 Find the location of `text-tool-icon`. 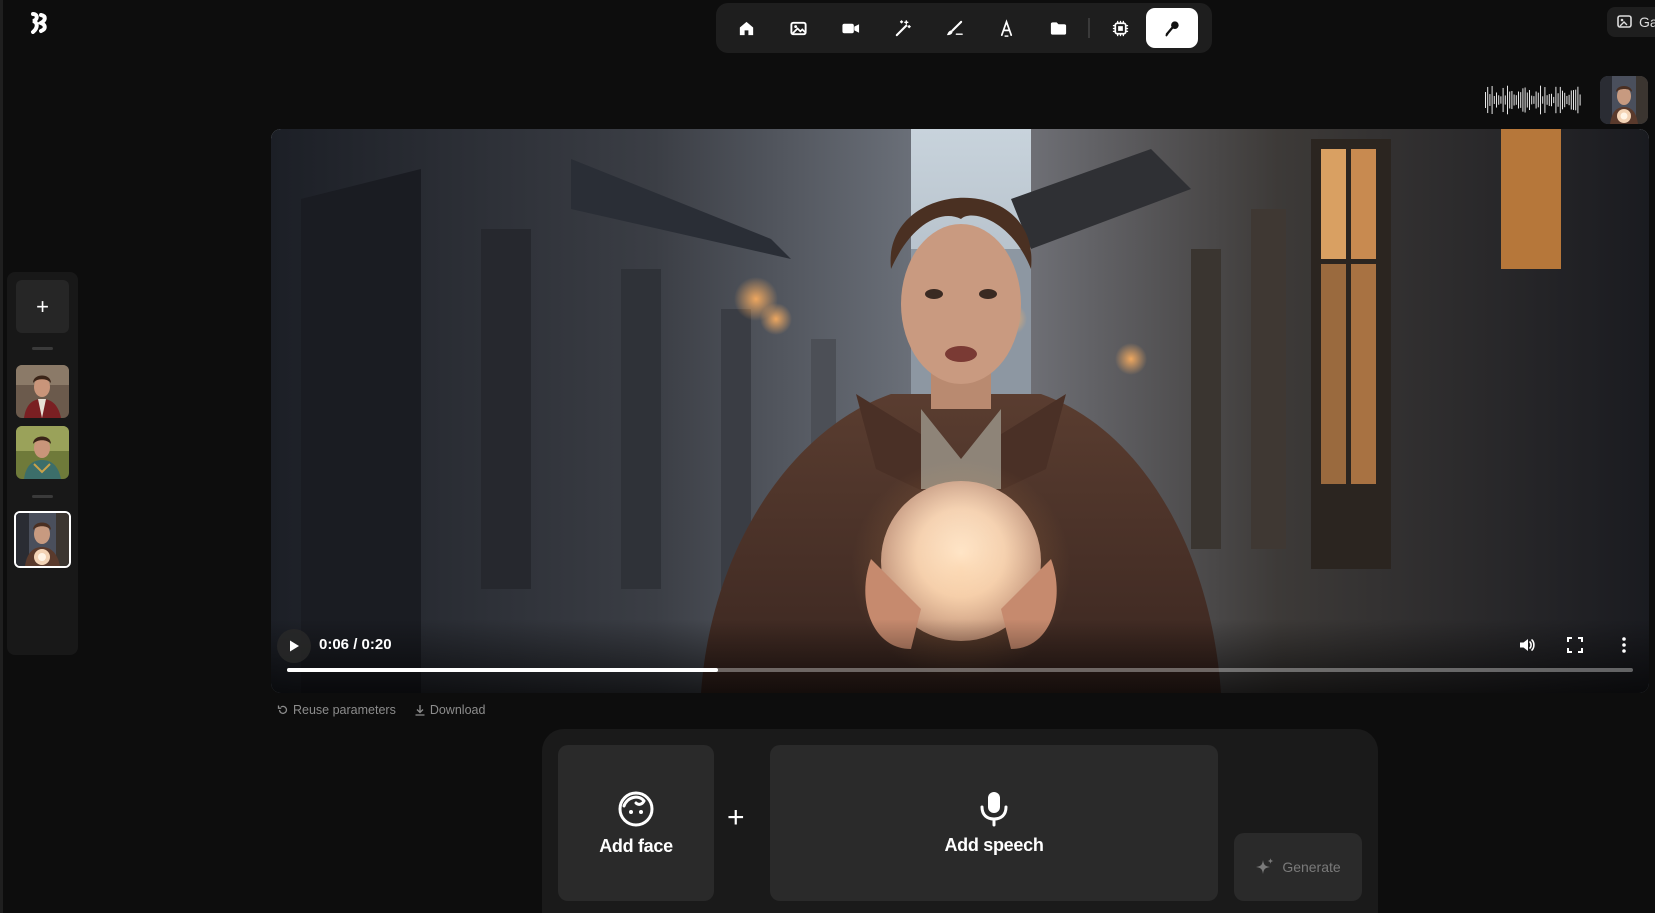

text-tool-icon is located at coordinates (1006, 27).